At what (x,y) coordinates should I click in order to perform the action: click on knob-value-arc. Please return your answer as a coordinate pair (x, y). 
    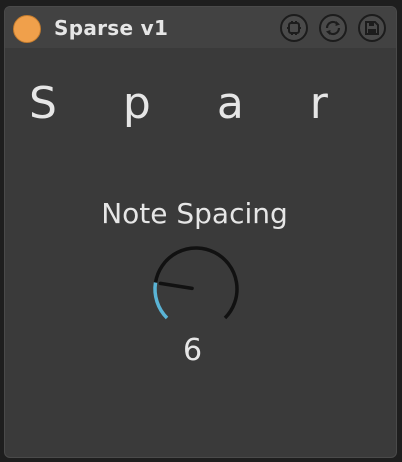
    Looking at the image, I should click on (161, 301).